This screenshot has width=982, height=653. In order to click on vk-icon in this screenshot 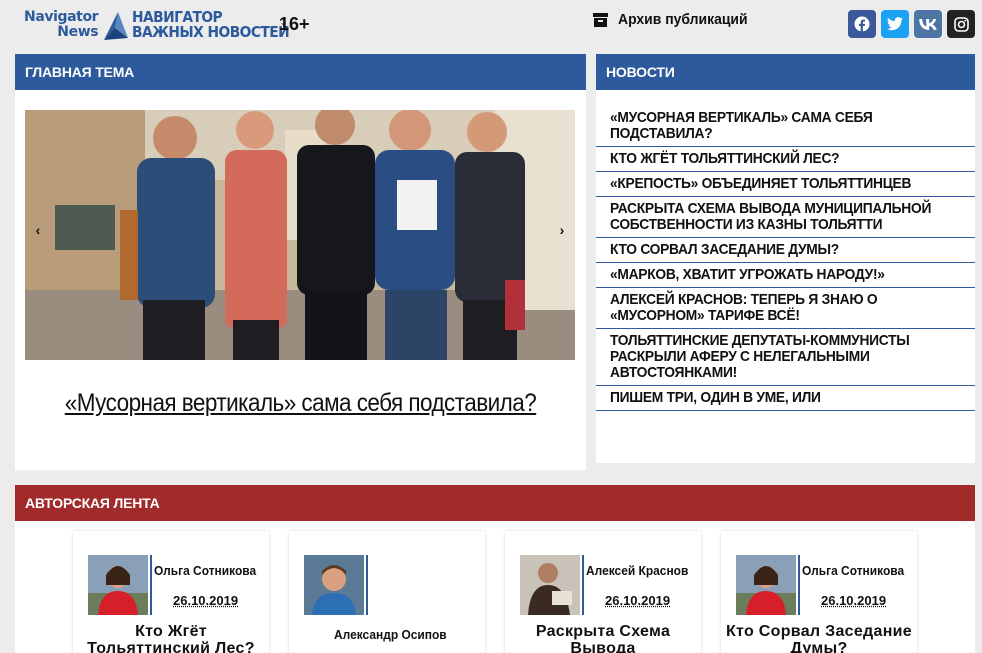, I will do `click(928, 24)`.